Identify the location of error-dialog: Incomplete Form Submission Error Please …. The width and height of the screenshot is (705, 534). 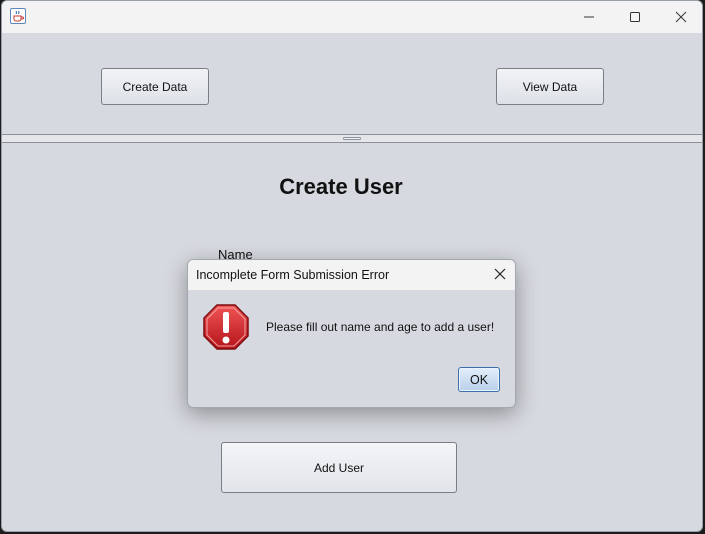
(351, 333).